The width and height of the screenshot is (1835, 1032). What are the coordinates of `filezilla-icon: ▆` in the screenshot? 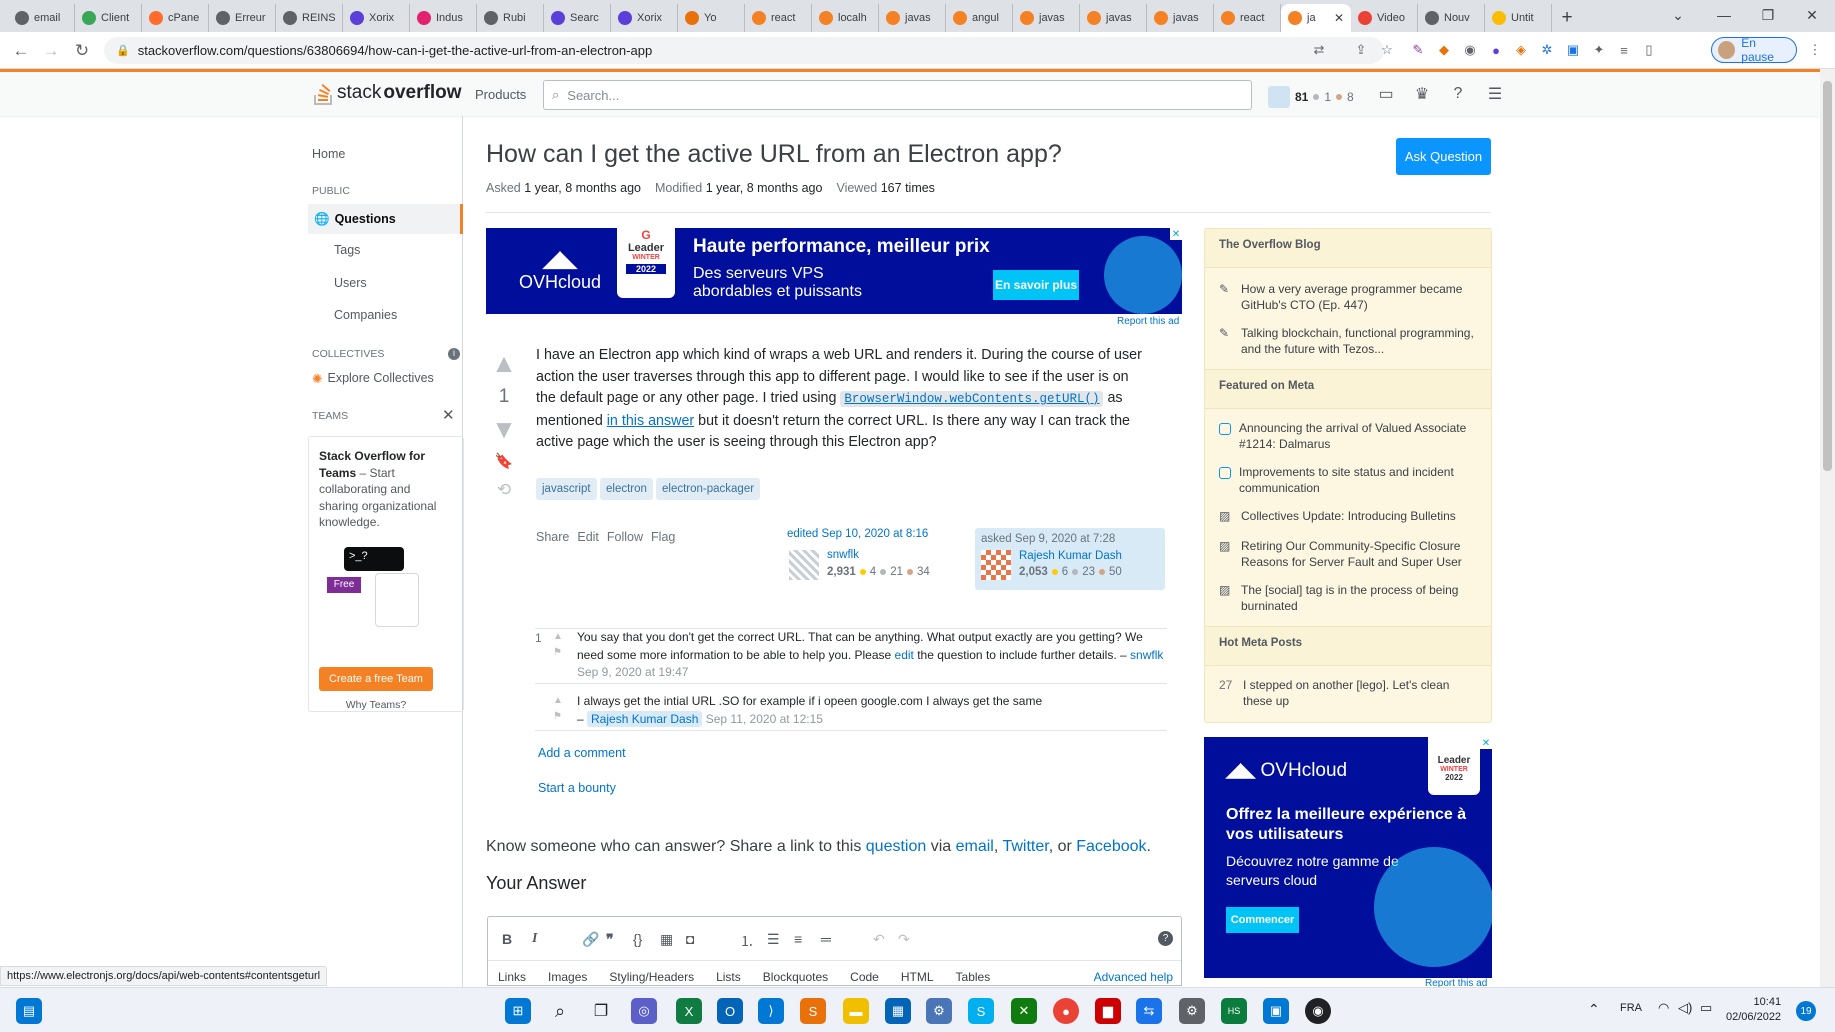 It's located at (1108, 1011).